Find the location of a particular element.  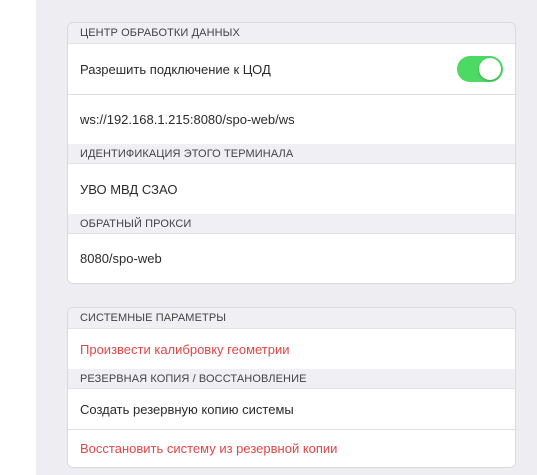

create-backup-button: Создать резервную копию системы is located at coordinates (291, 409).